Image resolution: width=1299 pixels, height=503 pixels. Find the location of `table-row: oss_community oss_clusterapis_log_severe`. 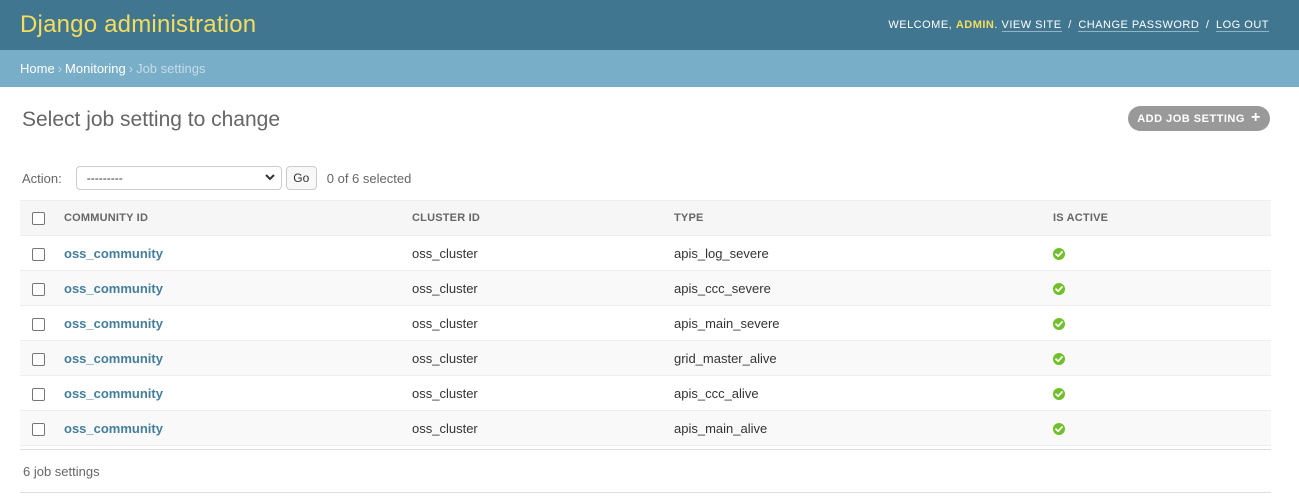

table-row: oss_community oss_clusterapis_log_severe is located at coordinates (645, 253).